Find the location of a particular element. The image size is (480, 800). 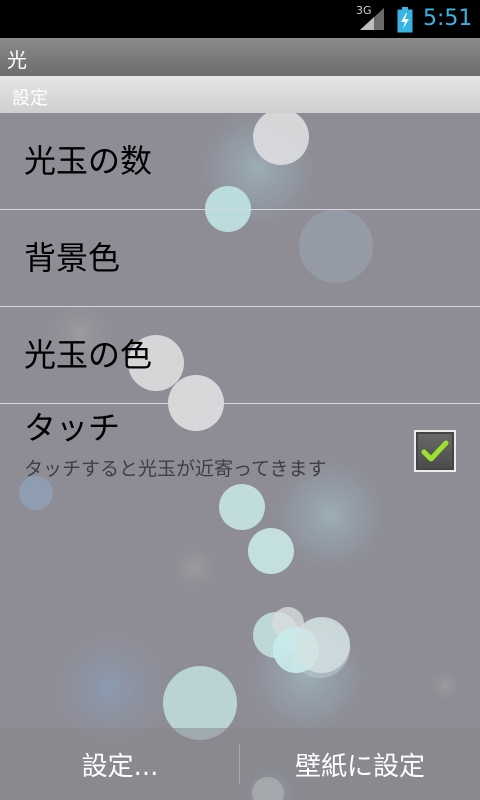

title-bar: 光 is located at coordinates (240, 57).